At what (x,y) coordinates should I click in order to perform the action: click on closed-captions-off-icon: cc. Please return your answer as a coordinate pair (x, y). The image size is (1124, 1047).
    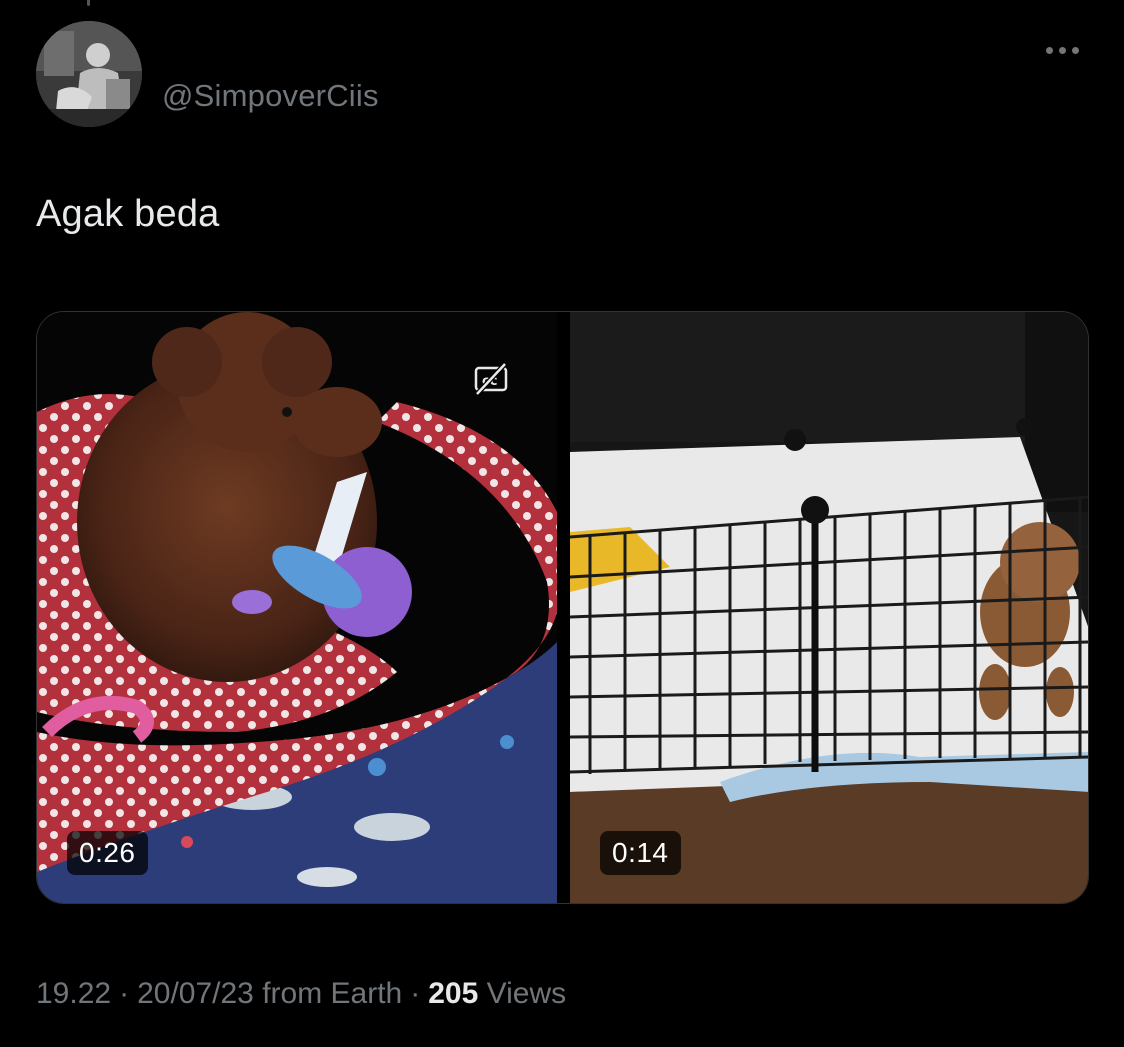
    Looking at the image, I should click on (491, 379).